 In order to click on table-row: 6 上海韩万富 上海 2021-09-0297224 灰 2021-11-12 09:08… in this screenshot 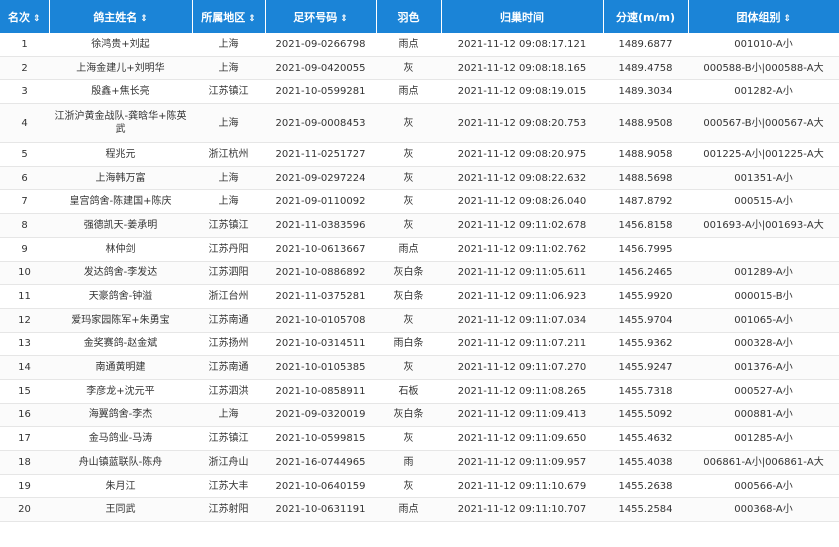, I will do `click(419, 178)`.